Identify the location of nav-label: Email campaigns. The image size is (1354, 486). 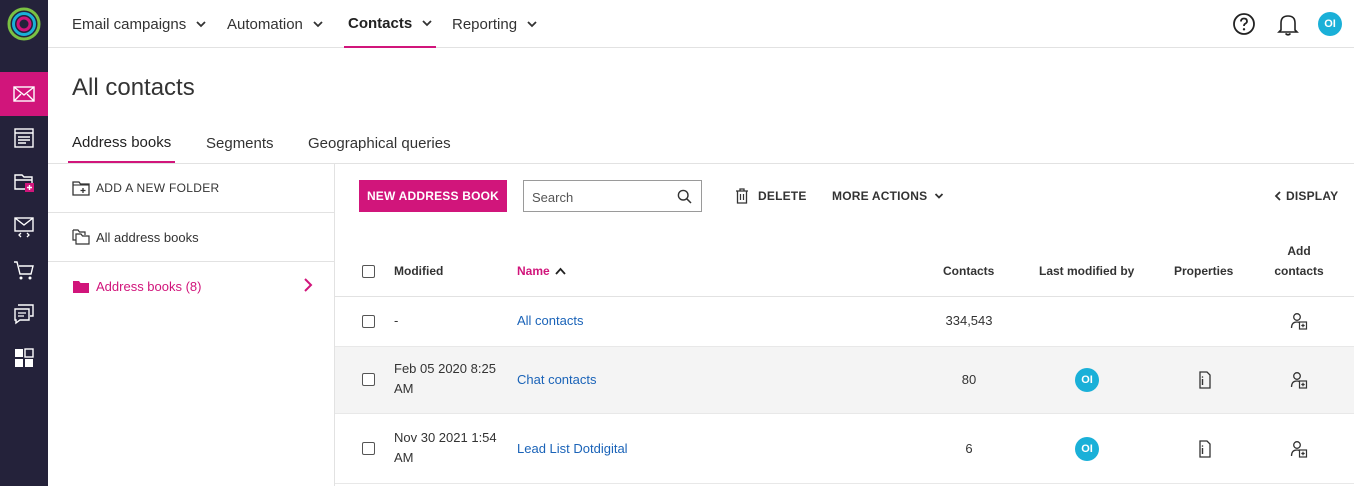
(129, 24).